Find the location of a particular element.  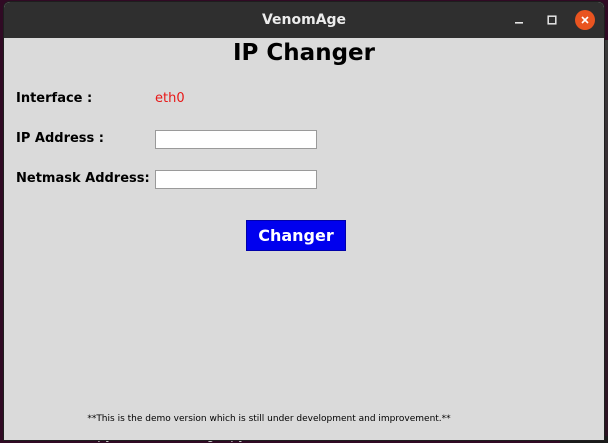

netmask-input is located at coordinates (236, 179).